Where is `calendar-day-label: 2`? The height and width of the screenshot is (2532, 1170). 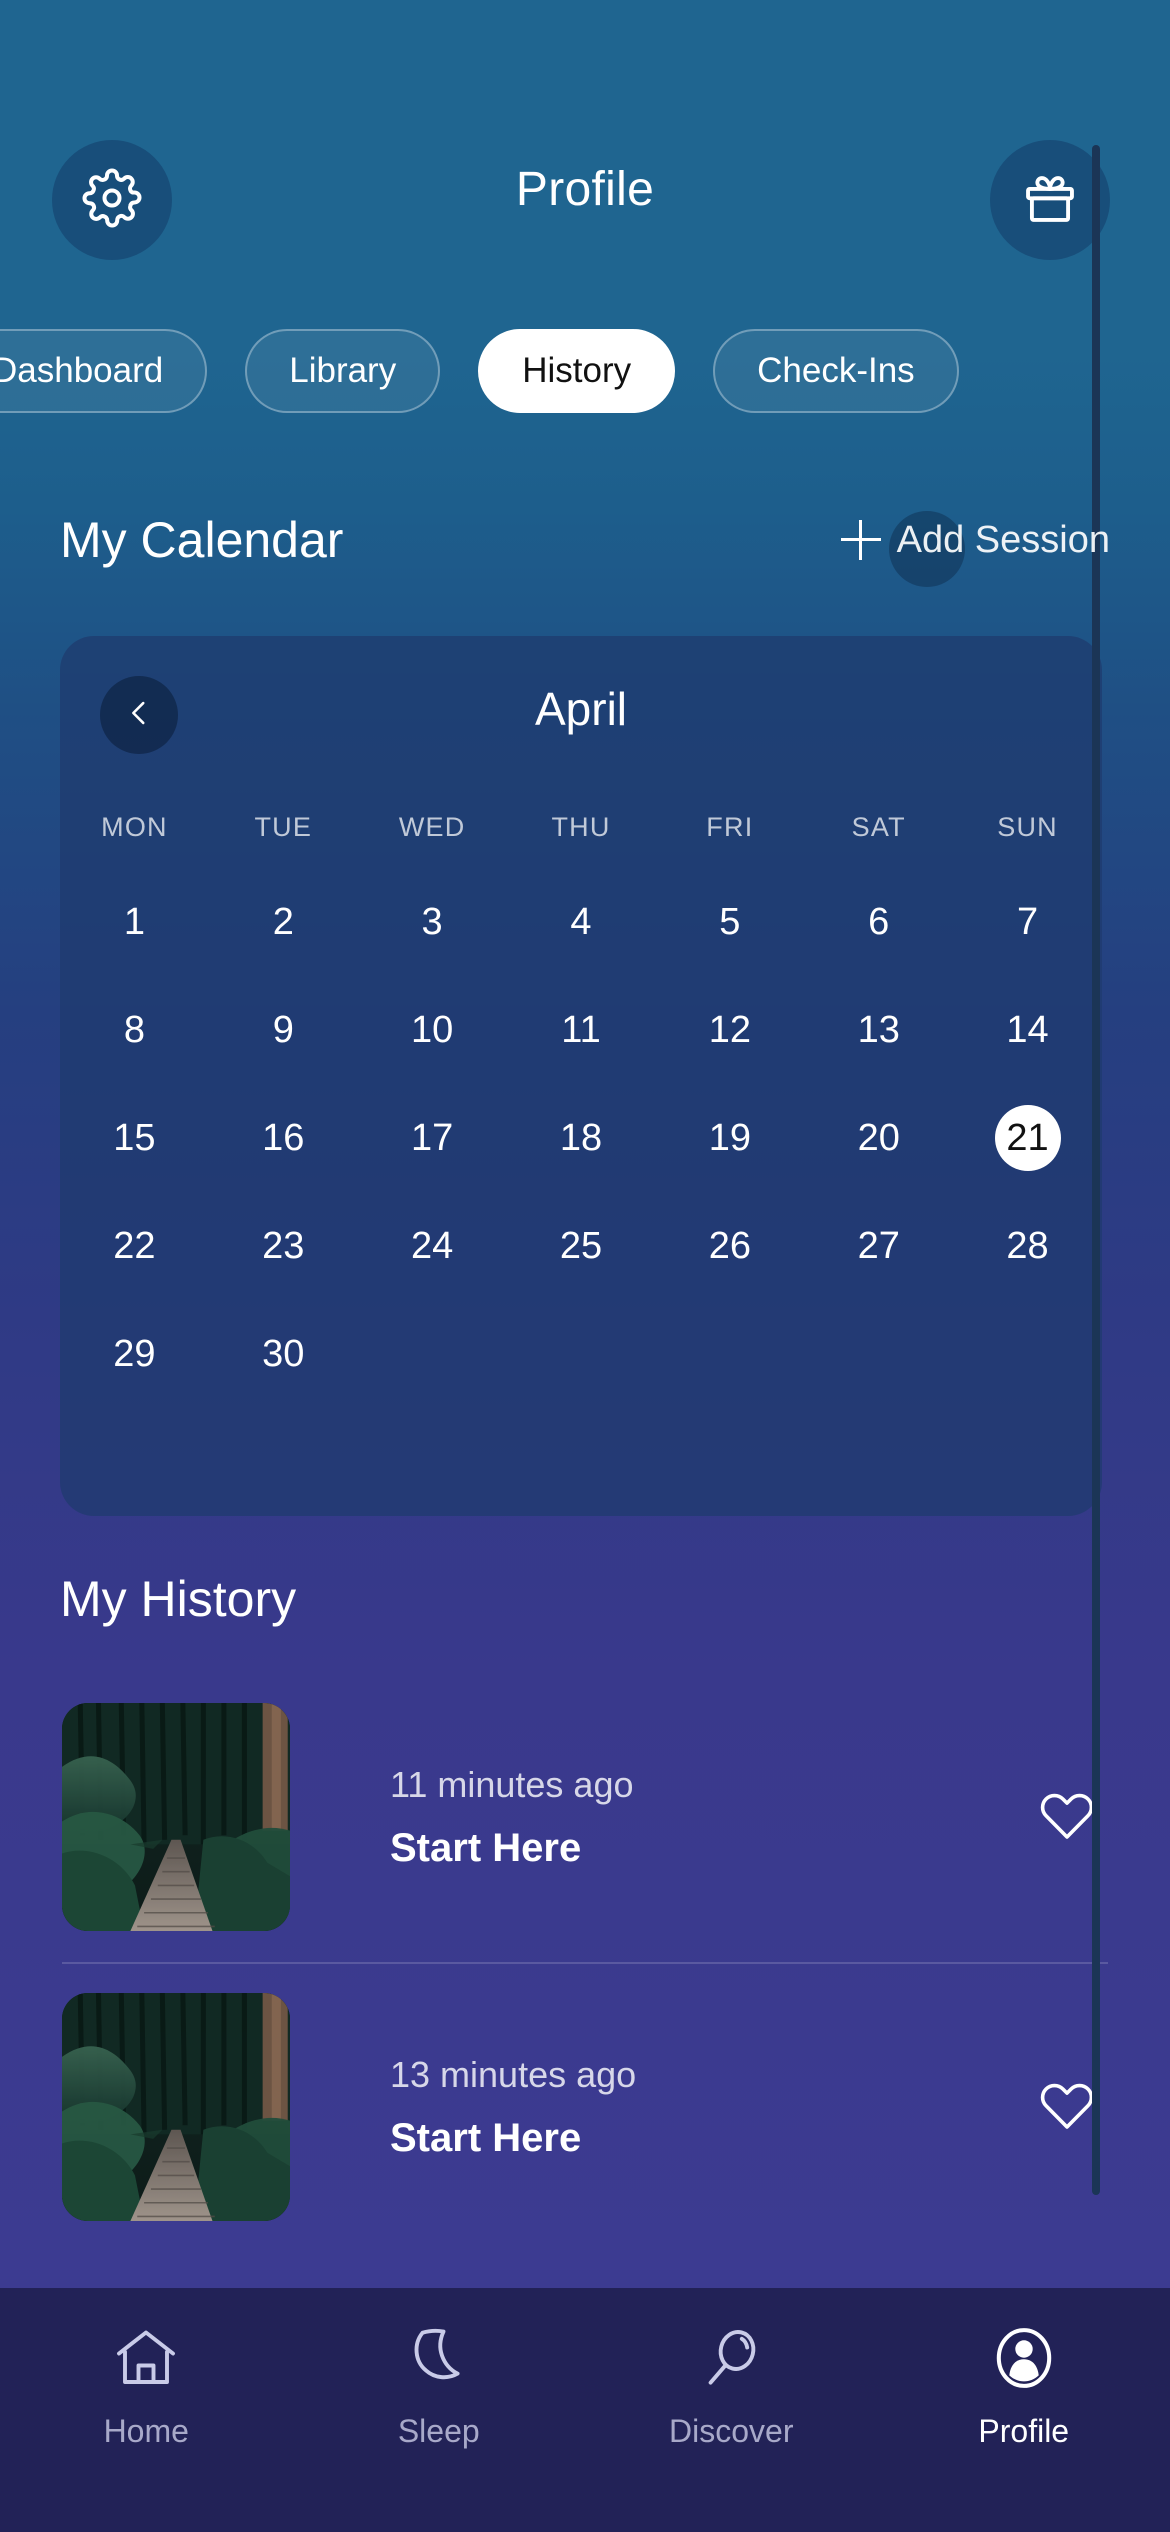
calendar-day-label: 2 is located at coordinates (283, 921).